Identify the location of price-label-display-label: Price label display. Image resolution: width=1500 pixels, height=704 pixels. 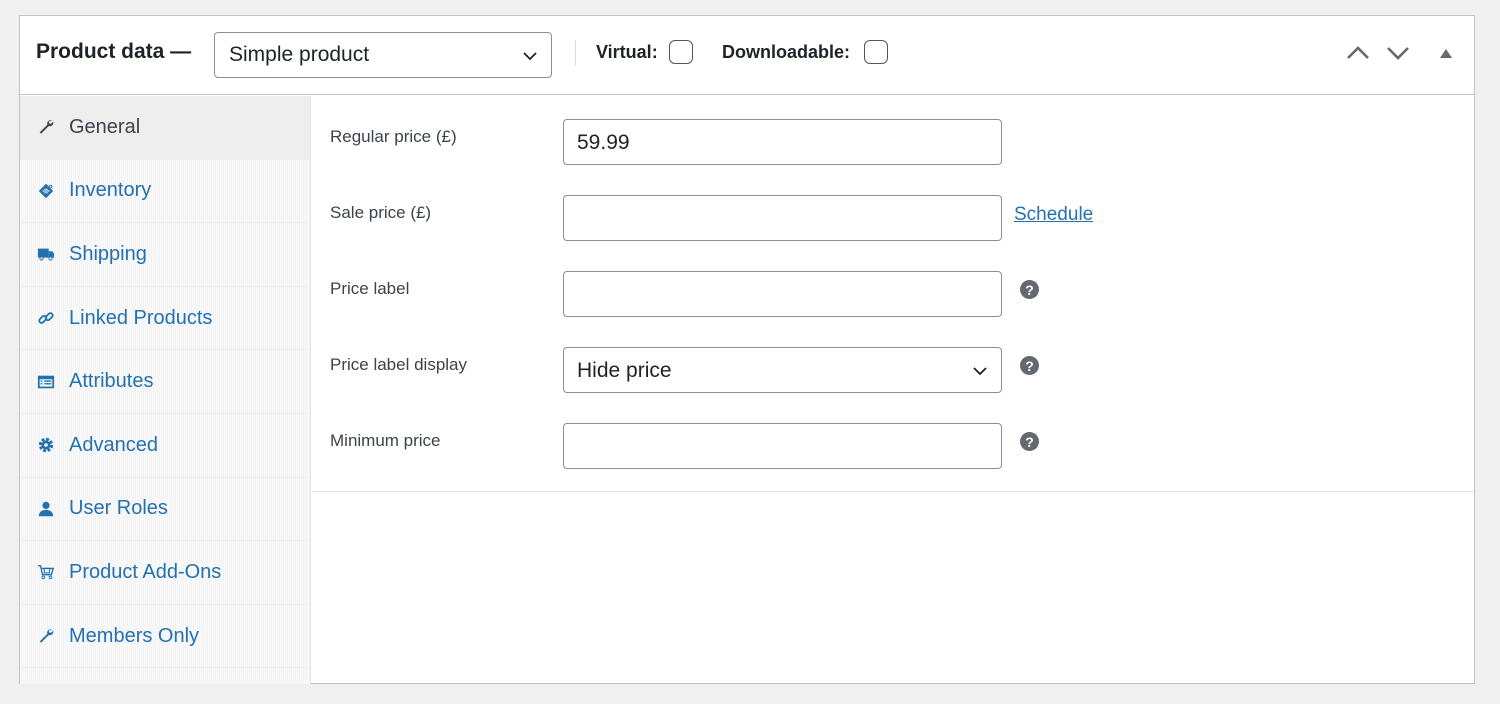
(399, 364).